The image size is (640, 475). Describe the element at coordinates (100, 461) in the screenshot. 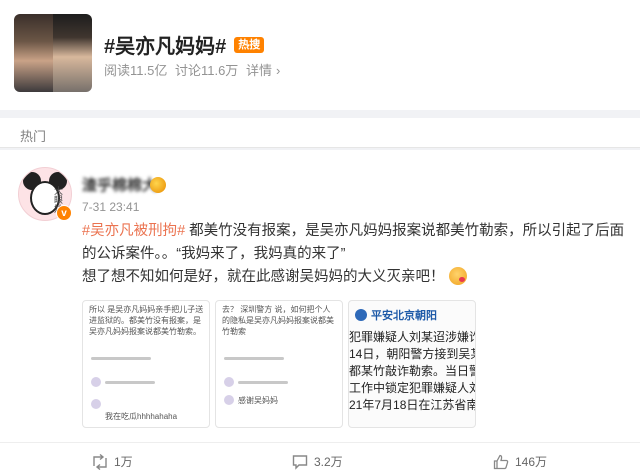

I see `repost-icon` at that location.